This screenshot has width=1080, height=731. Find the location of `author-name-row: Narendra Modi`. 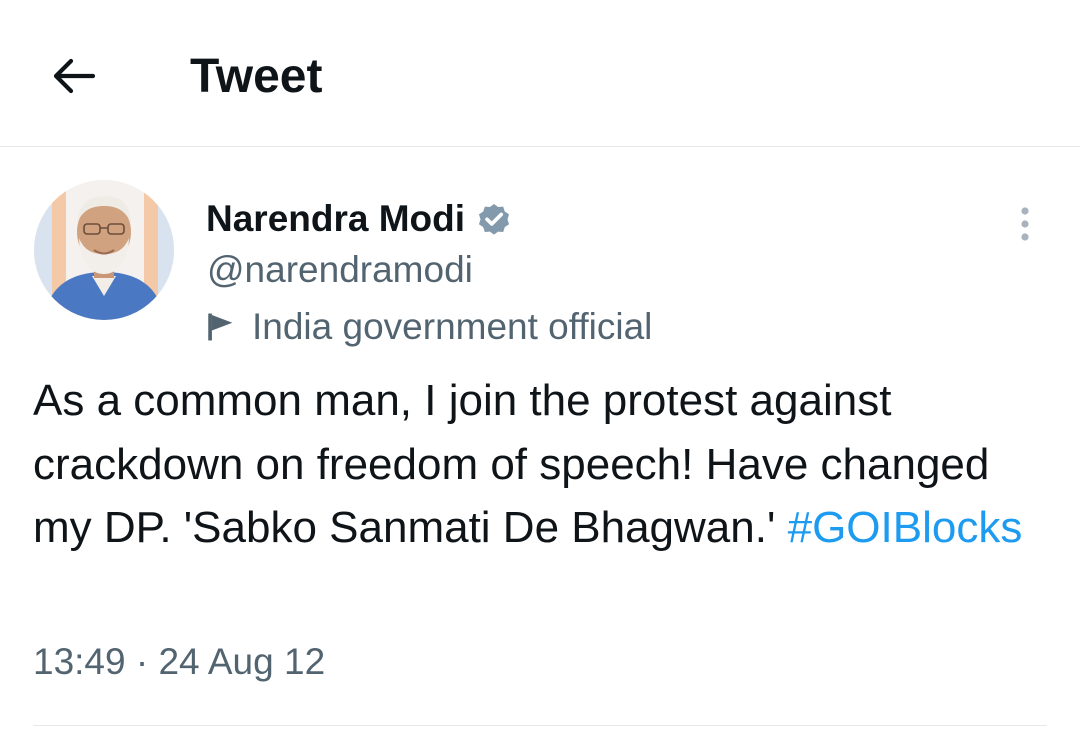

author-name-row: Narendra Modi is located at coordinates (359, 219).